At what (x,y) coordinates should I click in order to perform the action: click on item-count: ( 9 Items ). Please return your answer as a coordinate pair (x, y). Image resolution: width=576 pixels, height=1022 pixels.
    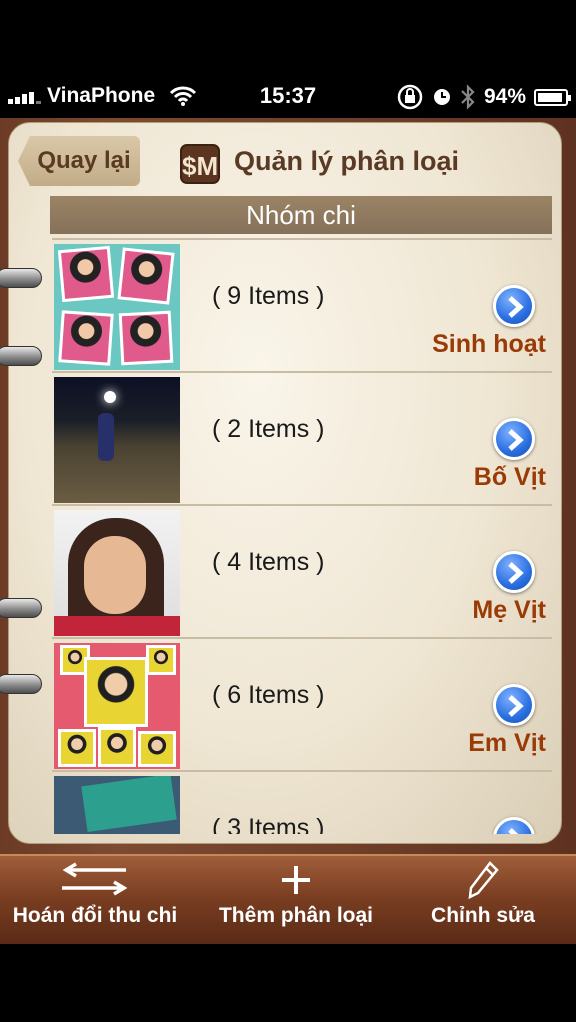
    Looking at the image, I should click on (268, 296).